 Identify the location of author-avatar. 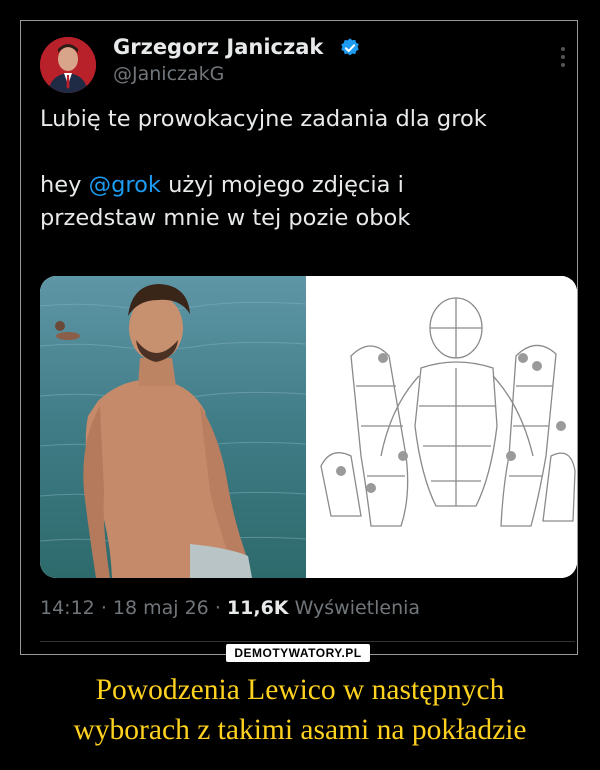
(68, 65).